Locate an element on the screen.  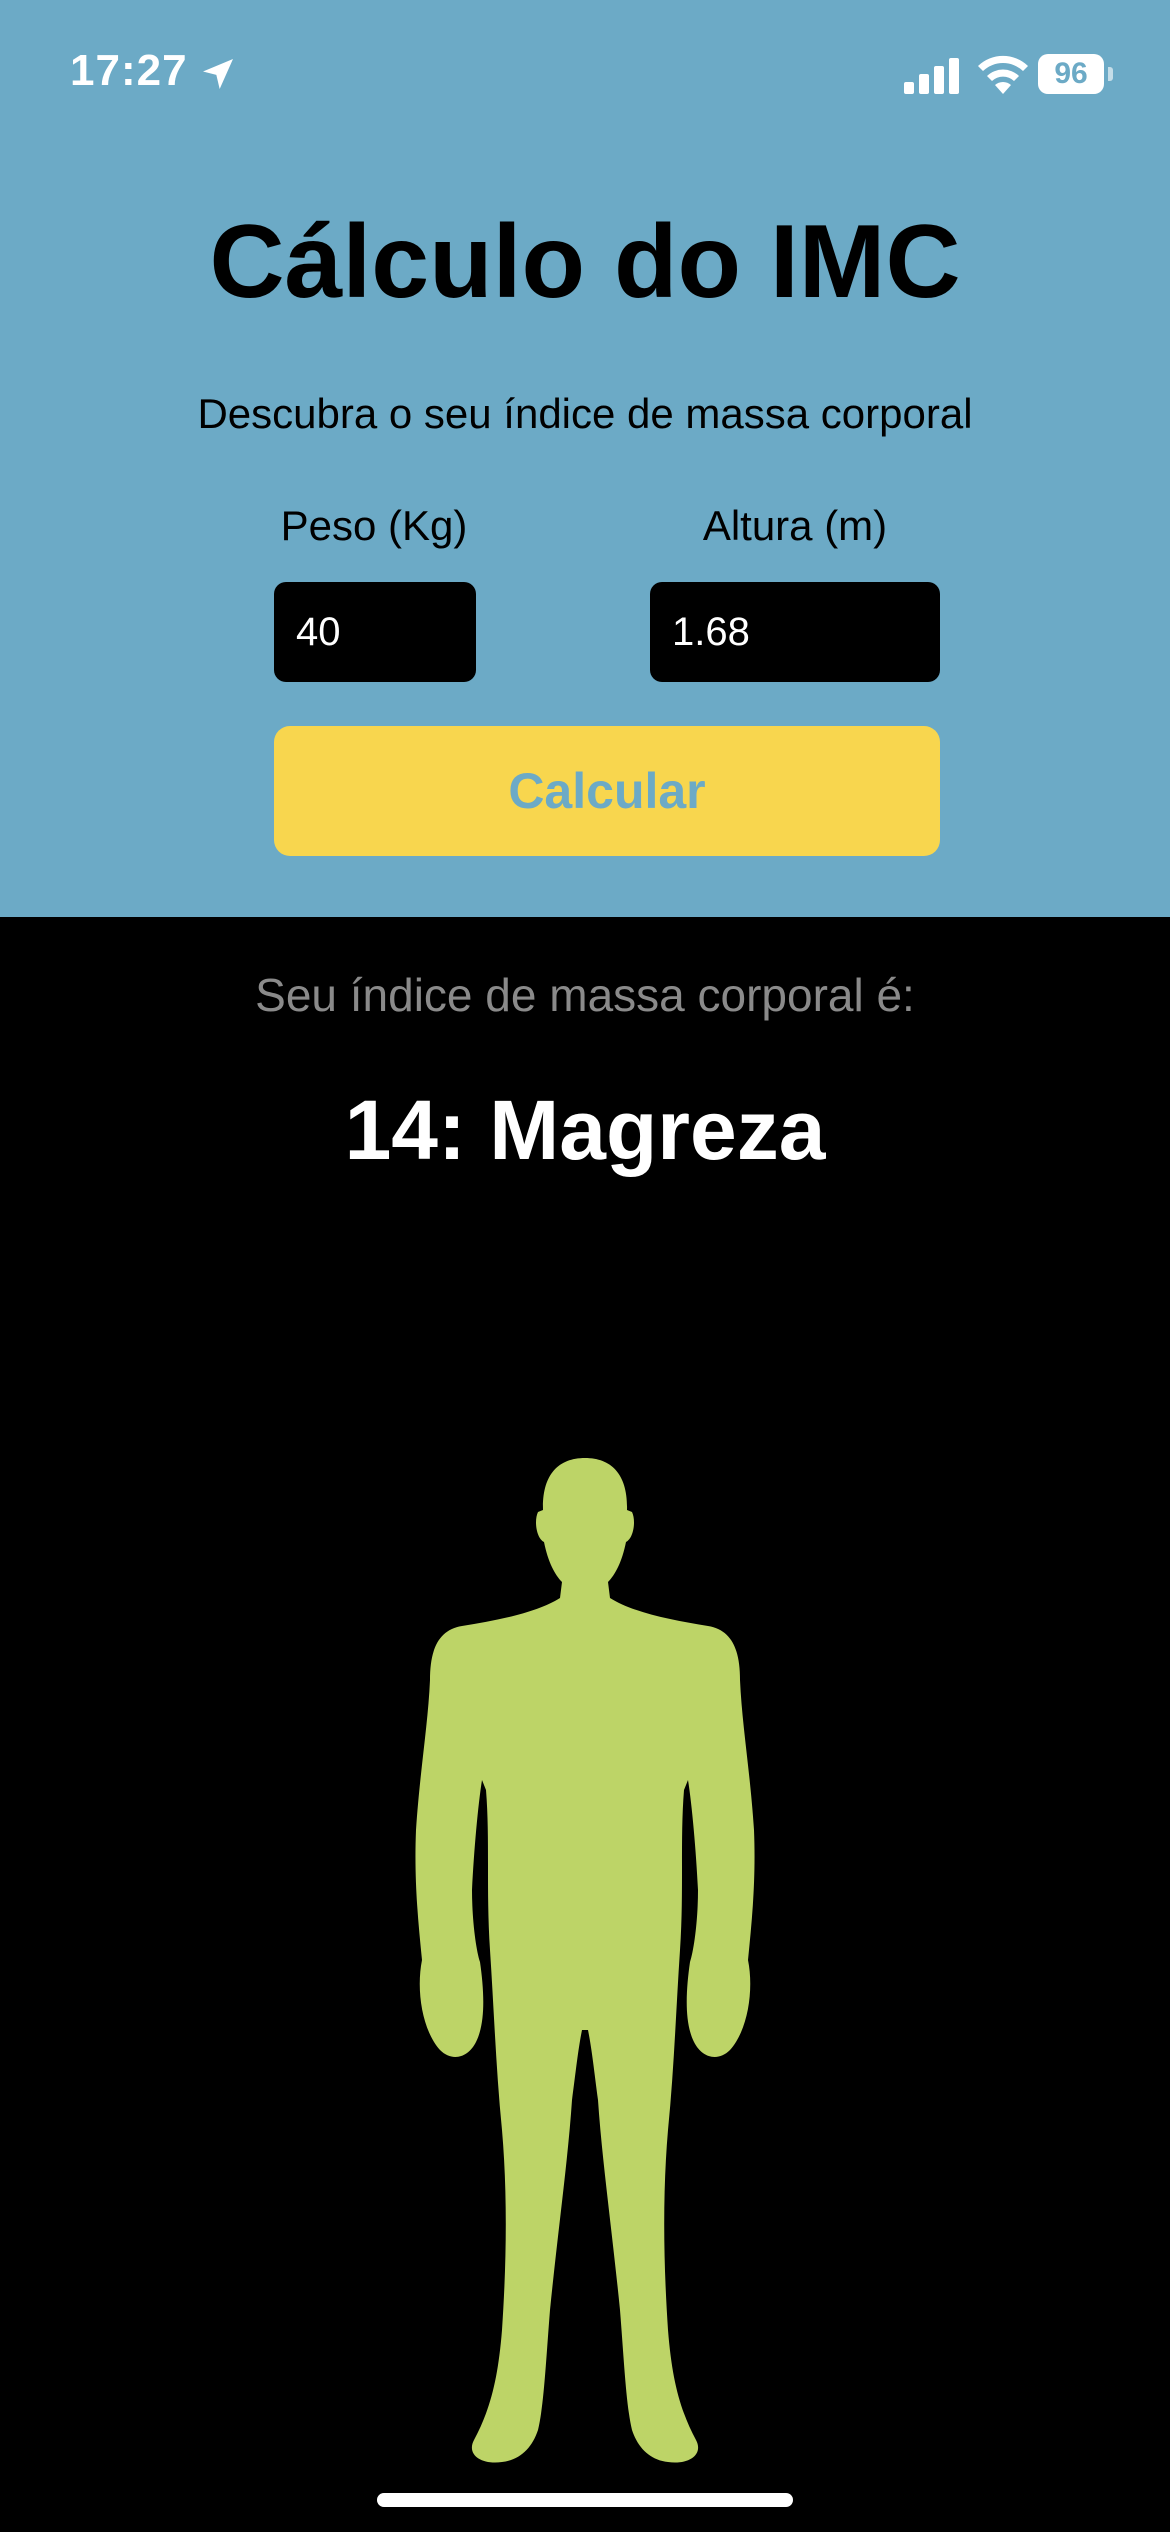
status-bar: 17:27 96 is located at coordinates (585, 70).